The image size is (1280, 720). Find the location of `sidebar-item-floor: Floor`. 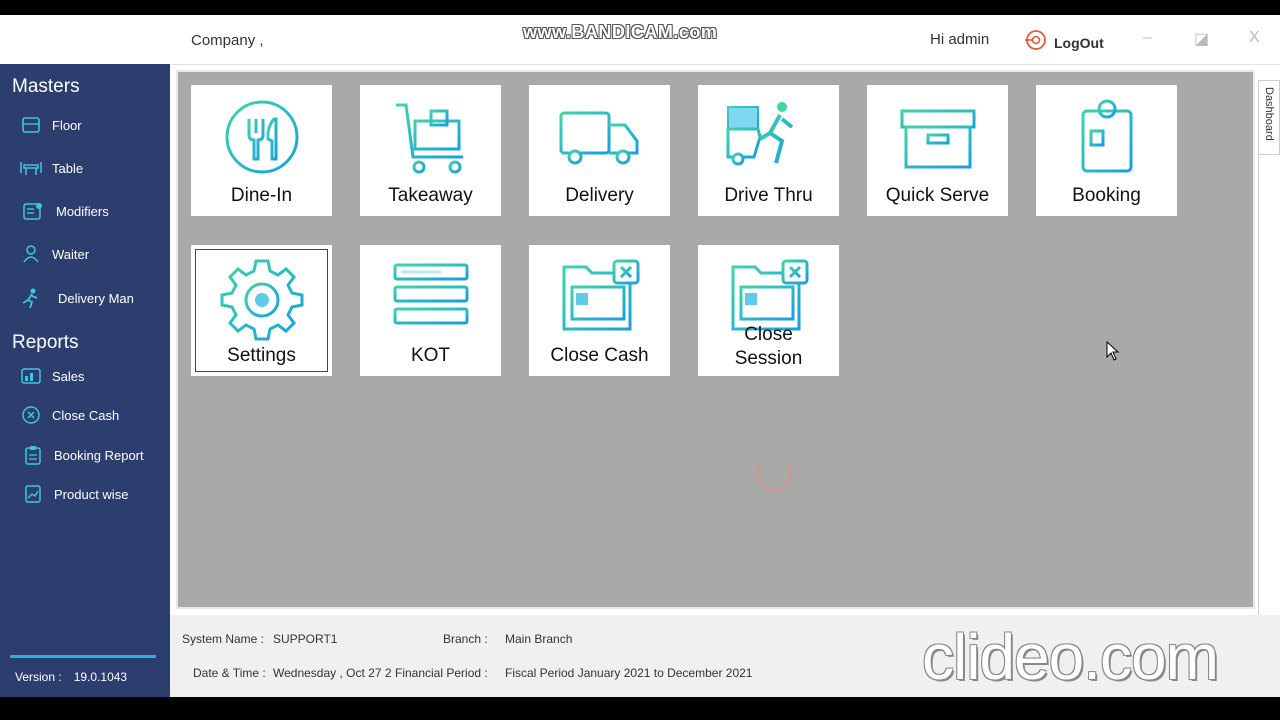

sidebar-item-floor: Floor is located at coordinates (51, 125).